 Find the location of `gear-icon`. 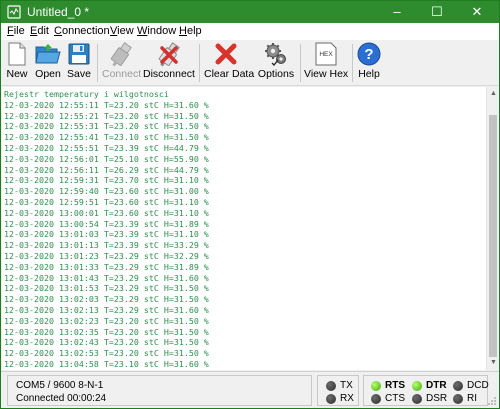

gear-icon is located at coordinates (275, 54).